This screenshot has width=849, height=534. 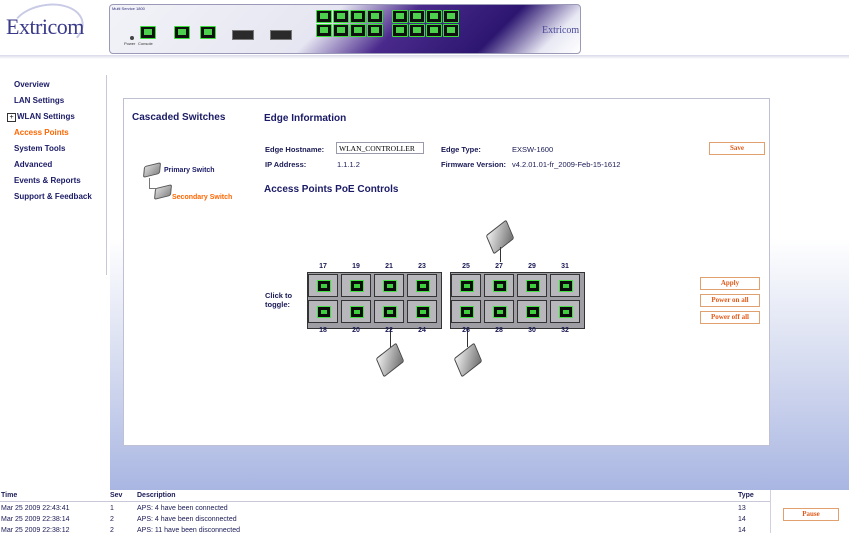 What do you see at coordinates (746, 495) in the screenshot?
I see `log-header-type: Type` at bounding box center [746, 495].